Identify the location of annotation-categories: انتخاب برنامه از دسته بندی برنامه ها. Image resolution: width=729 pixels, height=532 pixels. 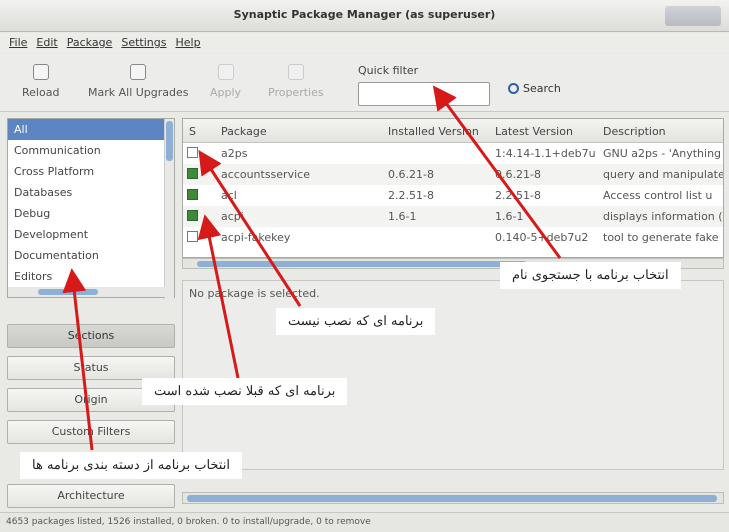
(131, 465).